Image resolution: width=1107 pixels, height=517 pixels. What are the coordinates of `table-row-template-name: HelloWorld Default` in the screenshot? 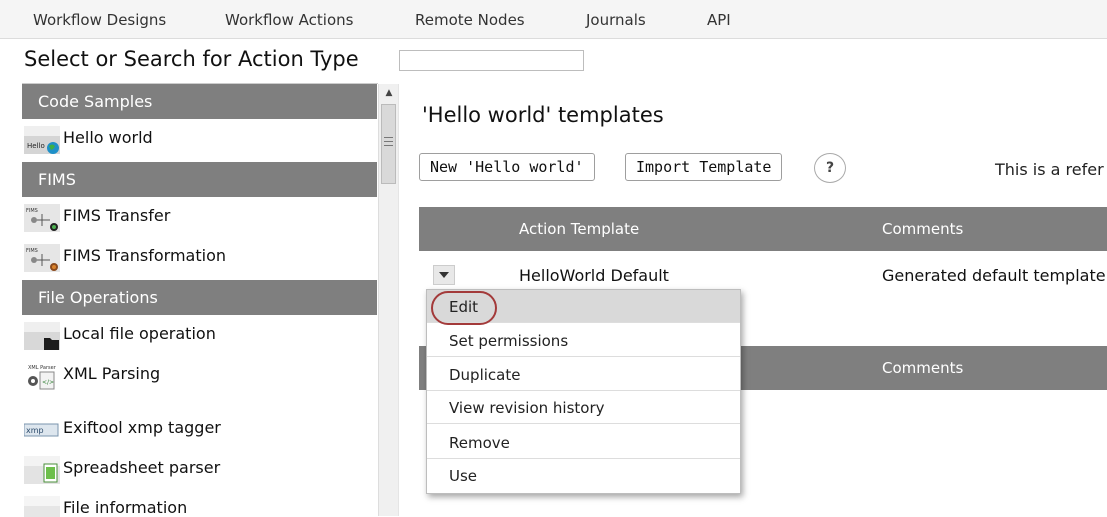 It's located at (594, 275).